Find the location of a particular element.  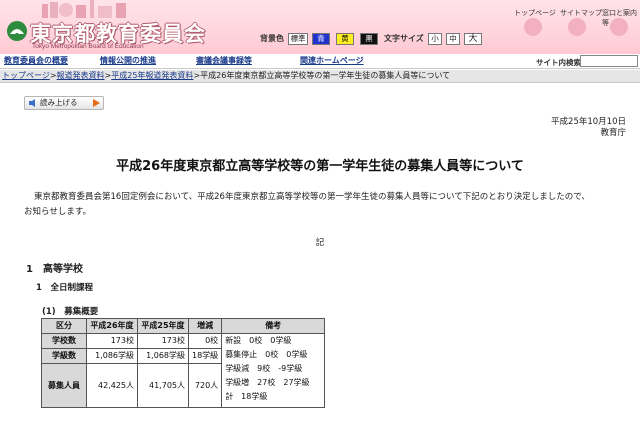

nav-item-links: 関連ホームページ is located at coordinates (332, 61).